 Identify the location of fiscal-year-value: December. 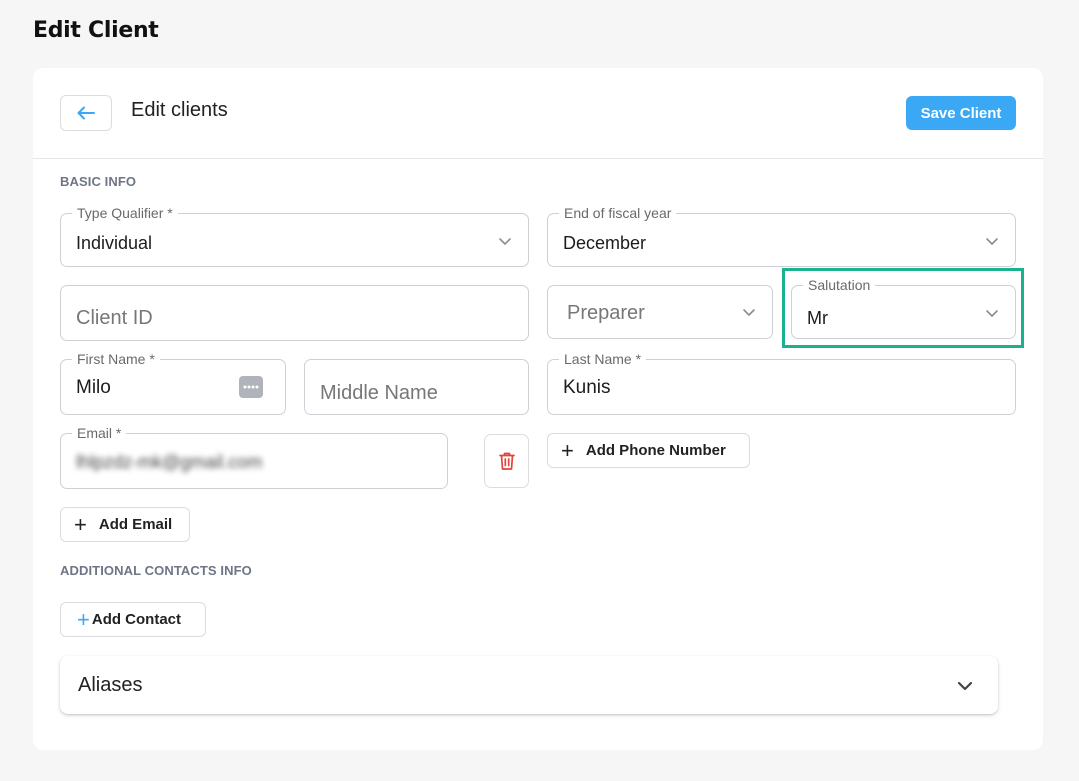
(605, 243).